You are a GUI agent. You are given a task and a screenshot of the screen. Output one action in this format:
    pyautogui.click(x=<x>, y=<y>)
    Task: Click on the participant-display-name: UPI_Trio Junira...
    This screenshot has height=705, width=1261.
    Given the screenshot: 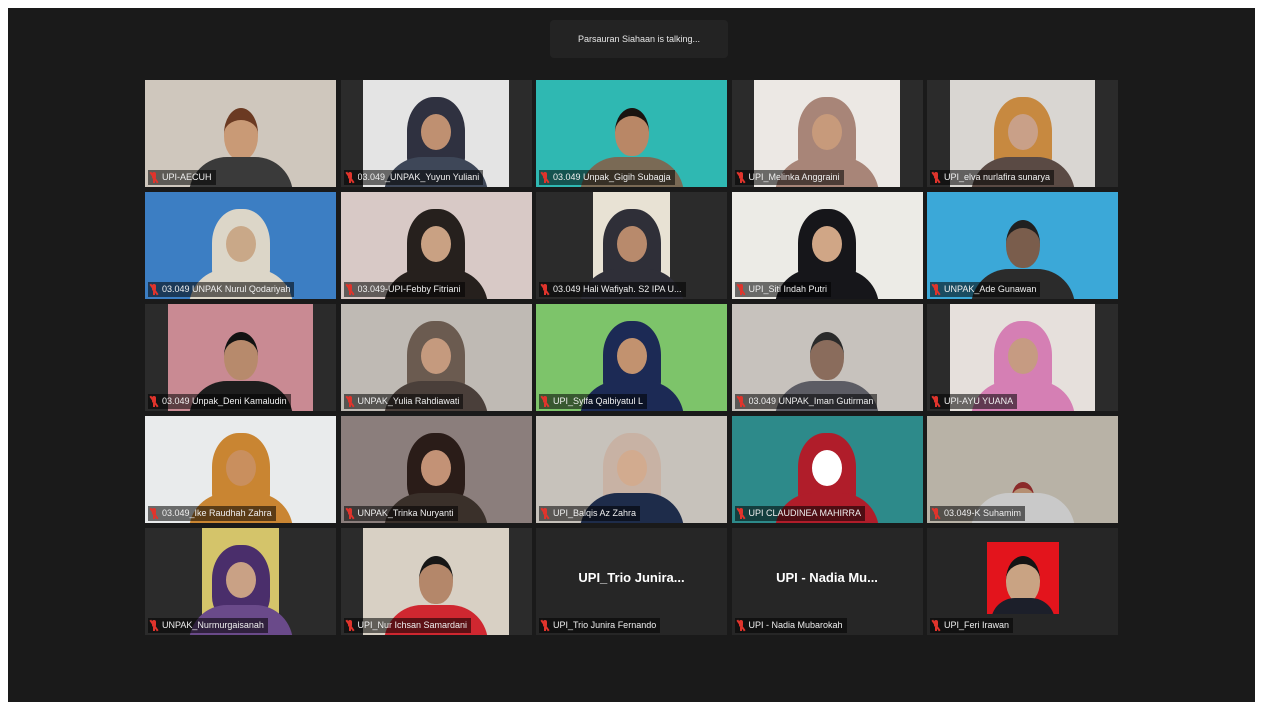 What is the action you would take?
    pyautogui.click(x=631, y=577)
    